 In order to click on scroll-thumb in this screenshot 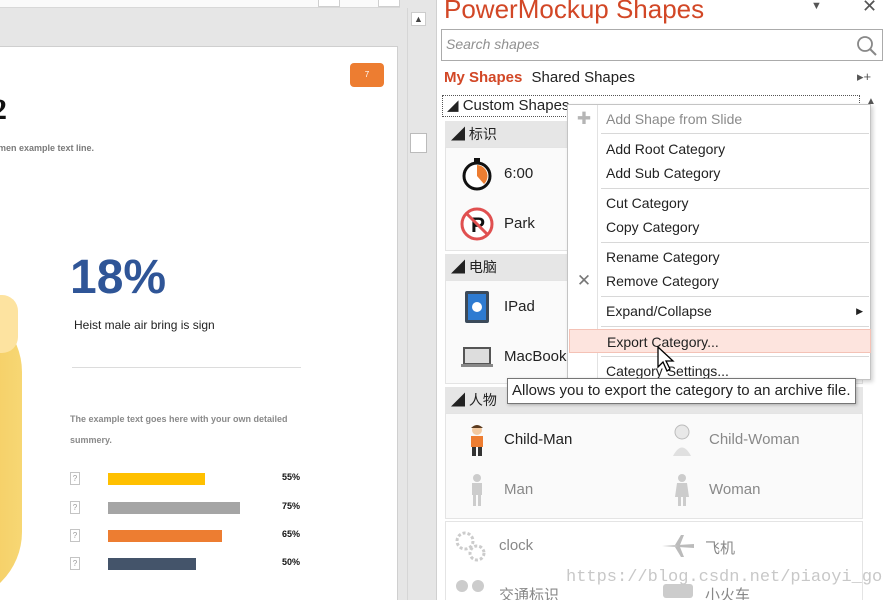, I will do `click(418, 143)`.